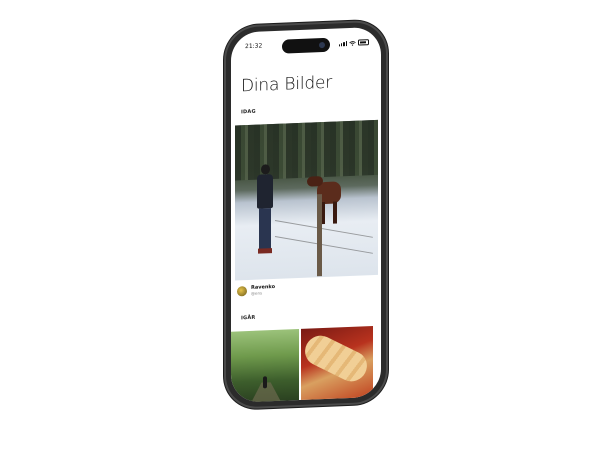  Describe the element at coordinates (306, 200) in the screenshot. I see `photo-post-main` at that location.